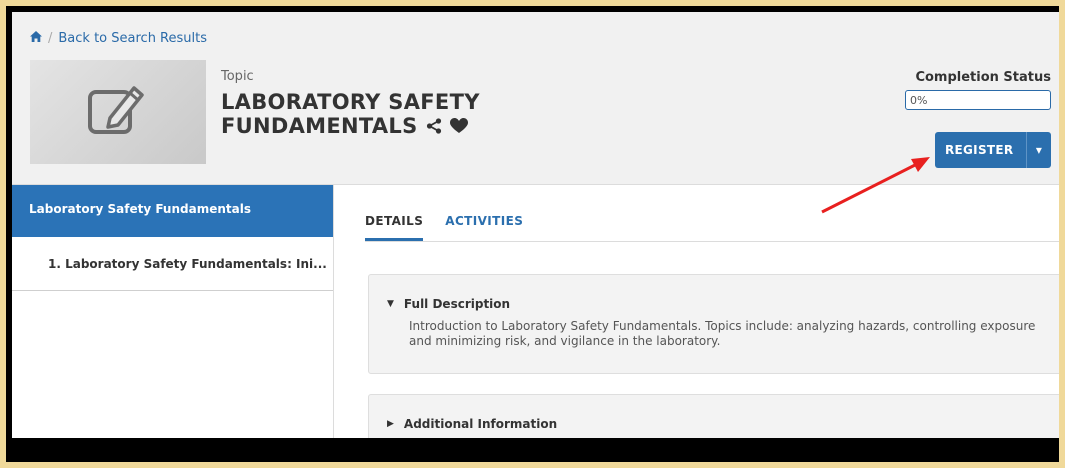  What do you see at coordinates (394, 227) in the screenshot?
I see `tab-details: DETAILS` at bounding box center [394, 227].